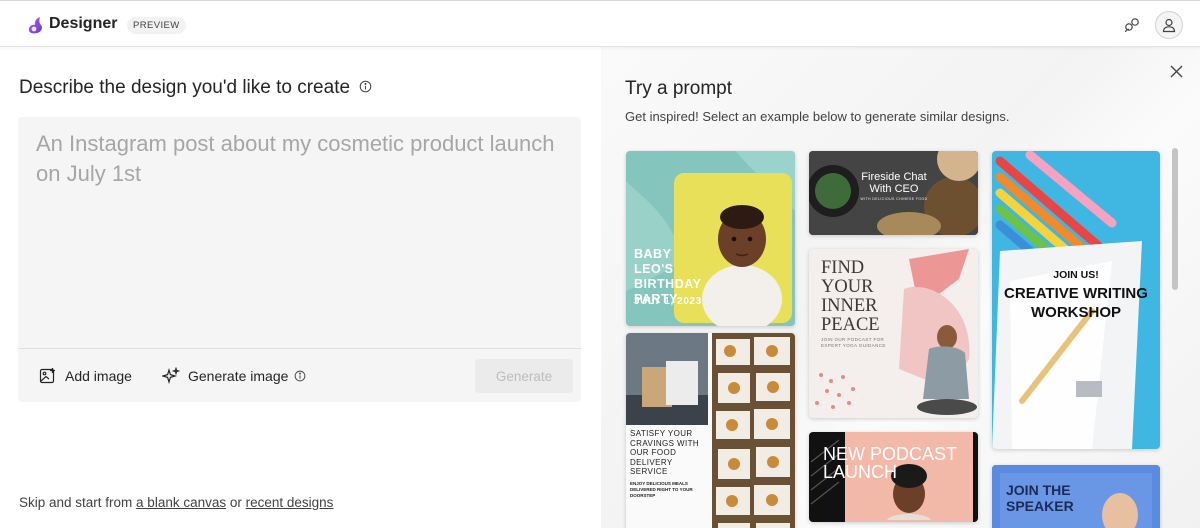  I want to click on generate-image-label: Generate image, so click(238, 376).